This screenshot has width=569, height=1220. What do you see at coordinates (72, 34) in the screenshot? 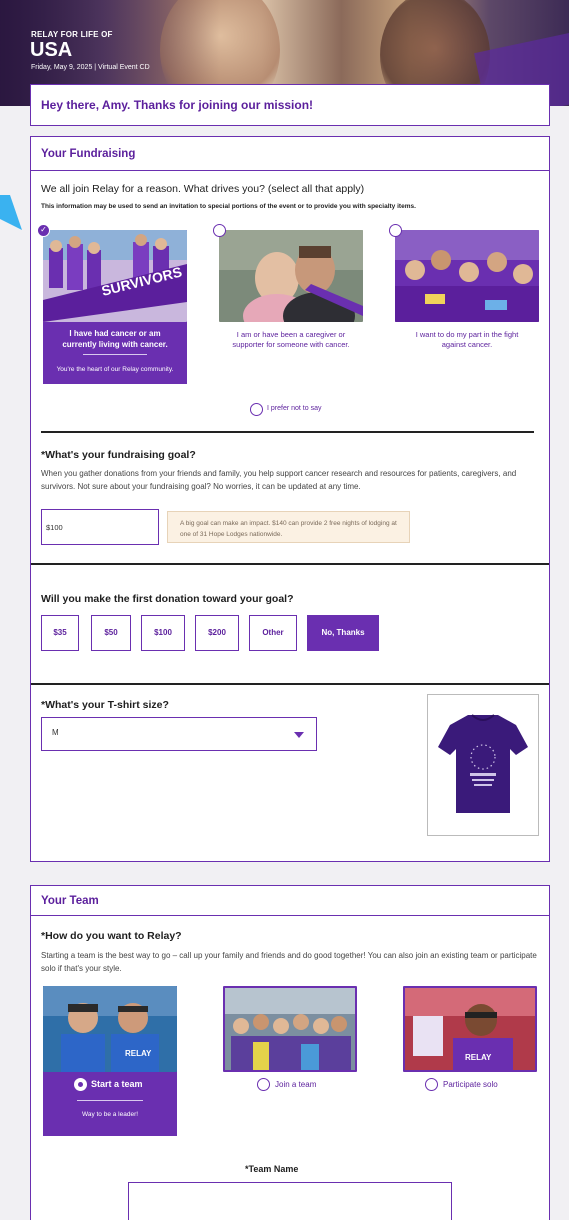
I see `hero-eyebrow: RELAY FOR LIFE OF` at bounding box center [72, 34].